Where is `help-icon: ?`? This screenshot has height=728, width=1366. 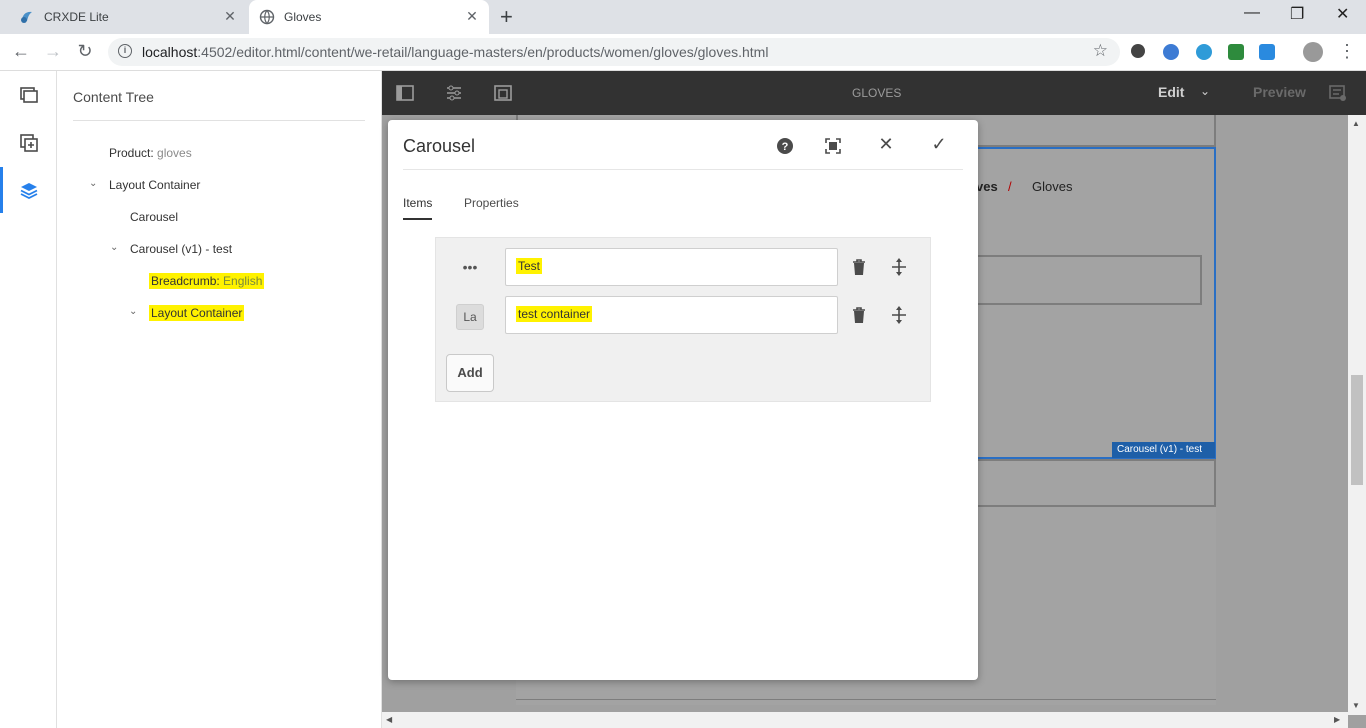
help-icon: ? is located at coordinates (785, 146).